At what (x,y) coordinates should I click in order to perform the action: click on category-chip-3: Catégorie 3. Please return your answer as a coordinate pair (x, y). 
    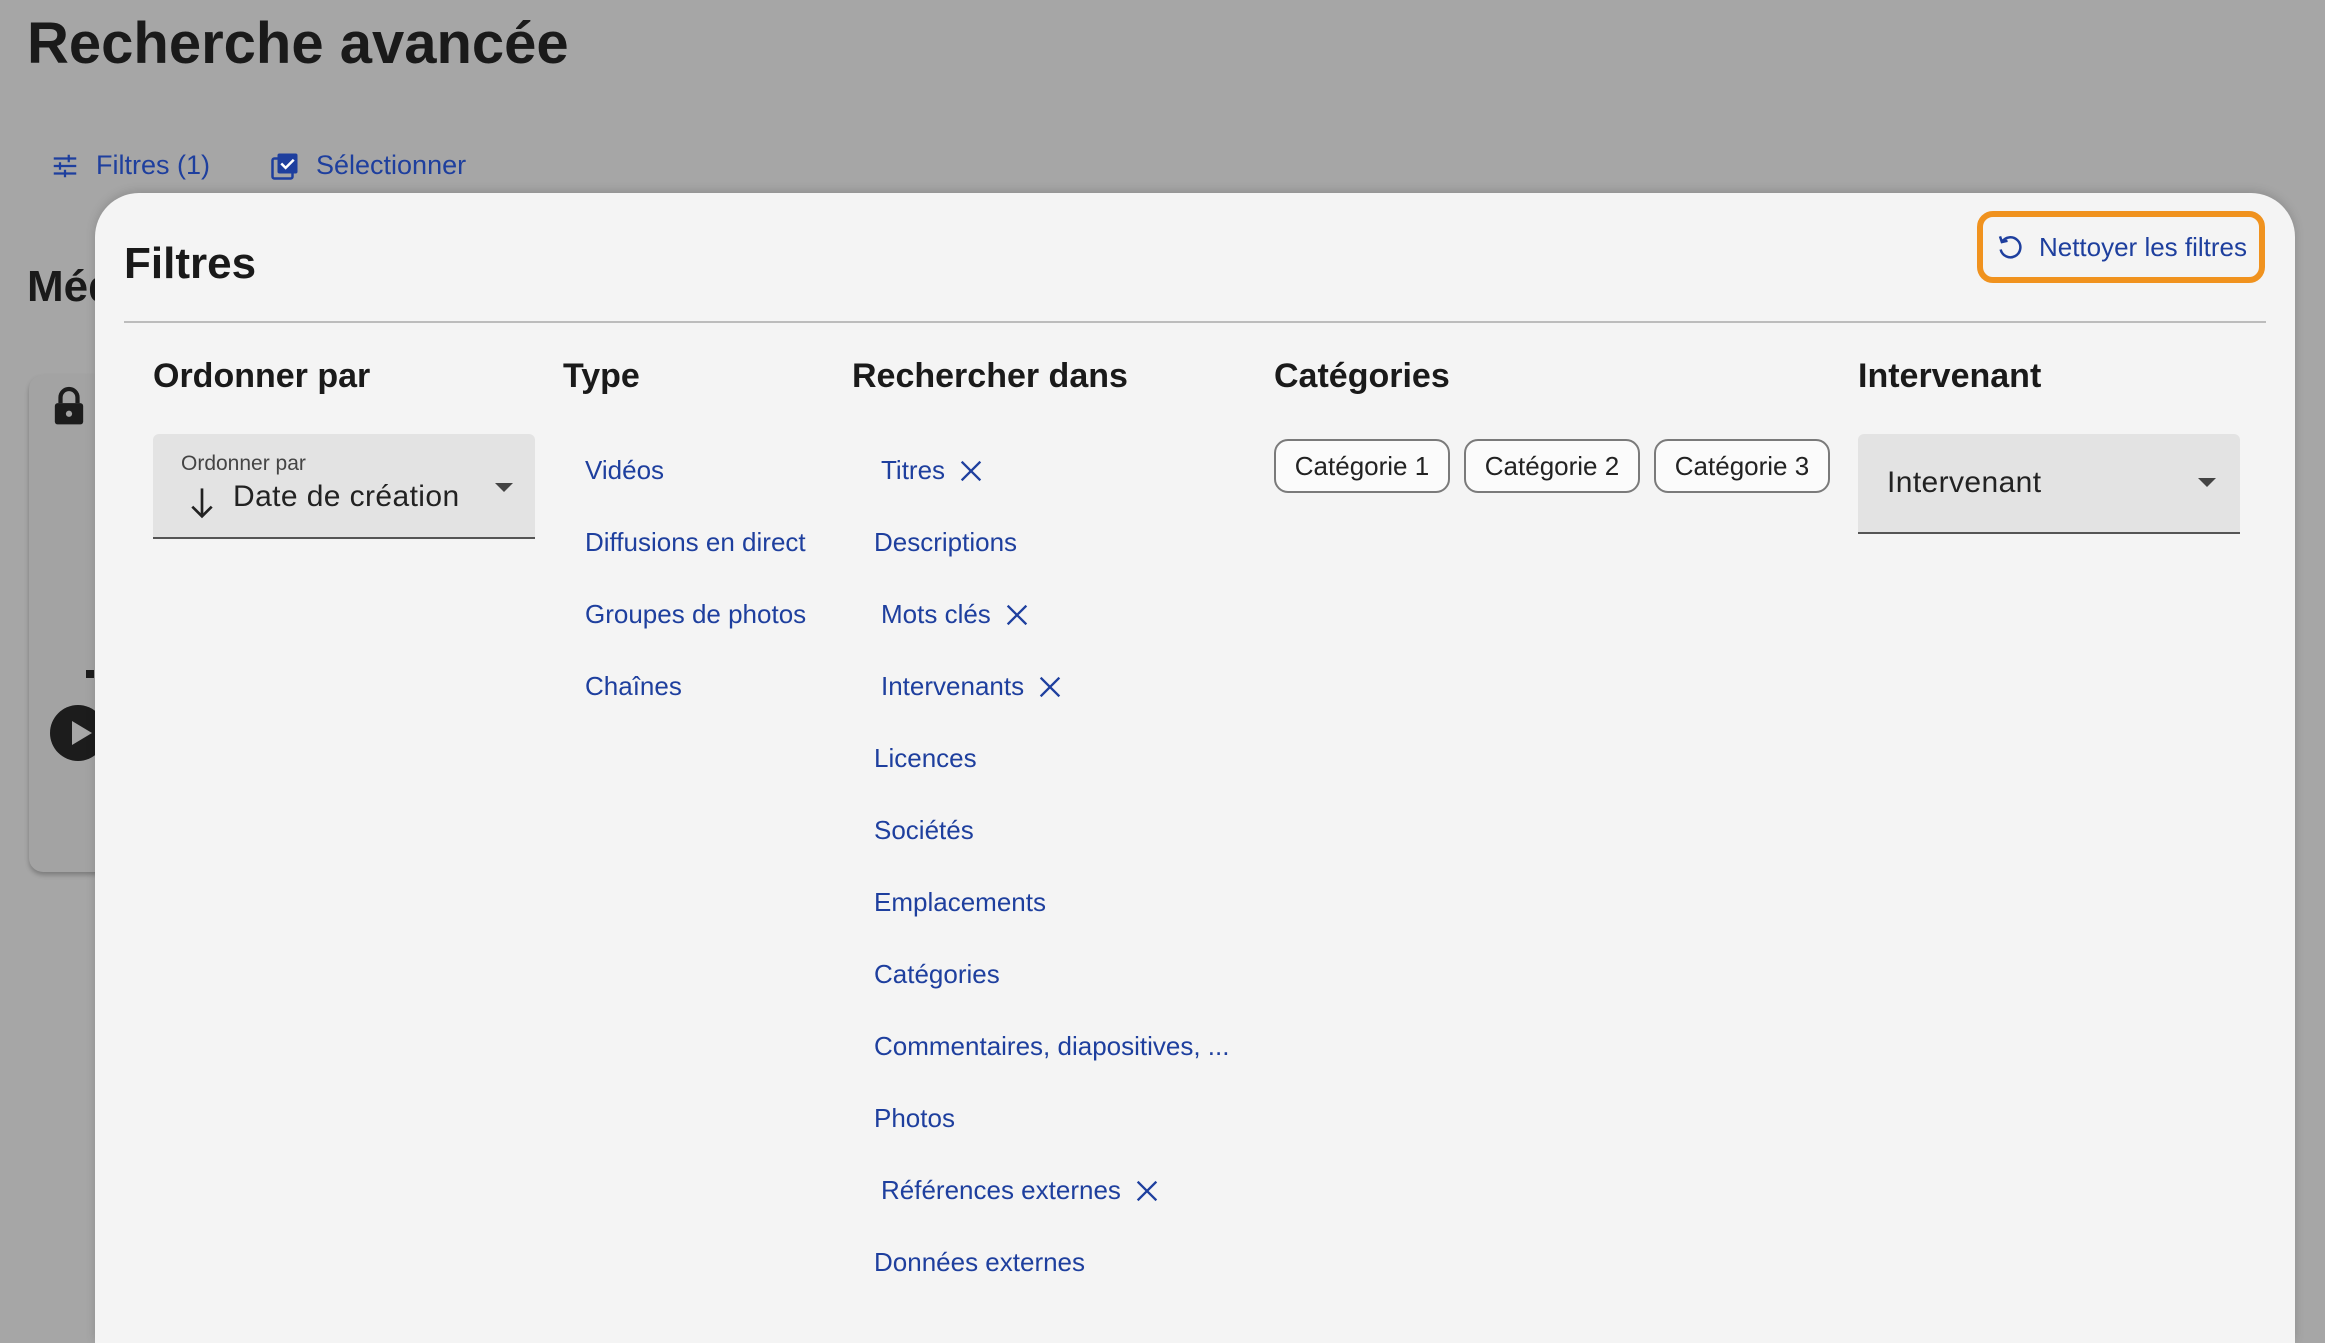
    Looking at the image, I should click on (1742, 466).